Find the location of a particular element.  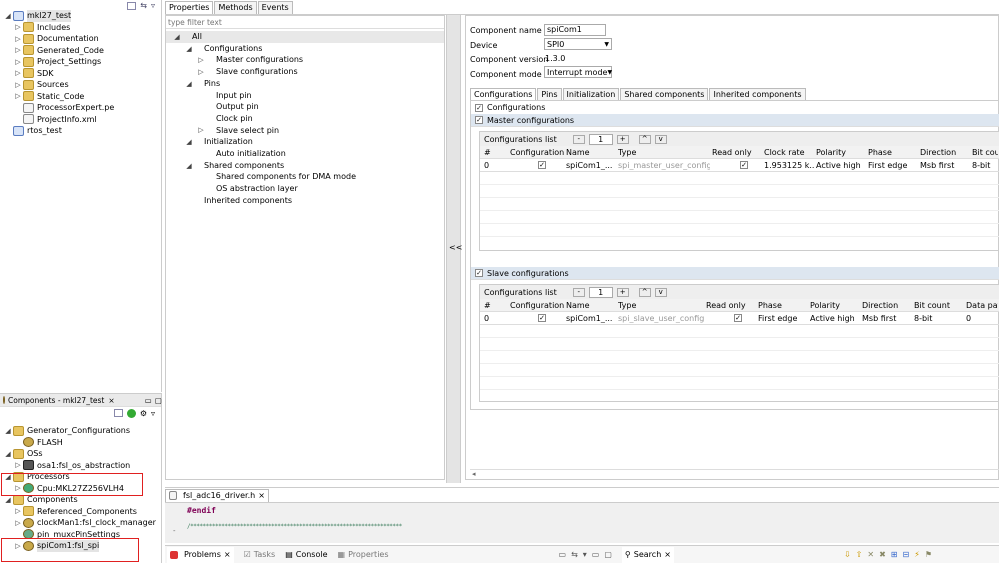

master-column-header: Direction is located at coordinates (945, 152).